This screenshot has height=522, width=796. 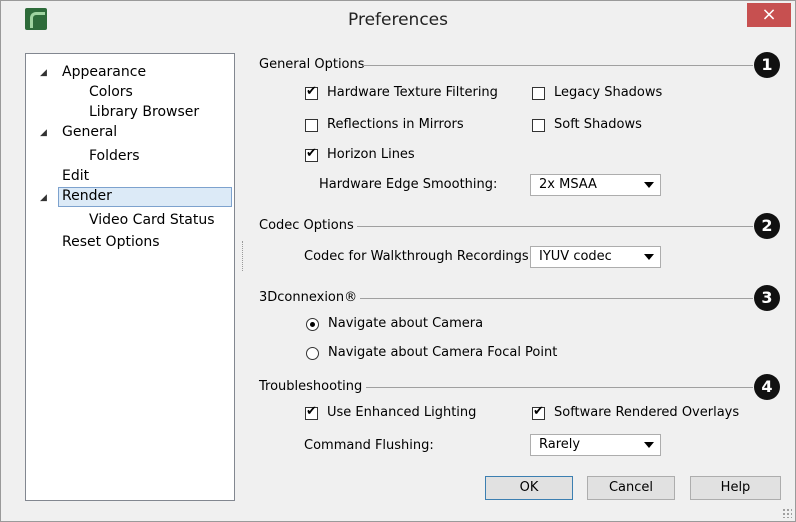 I want to click on window-title: Preferences, so click(x=398, y=20).